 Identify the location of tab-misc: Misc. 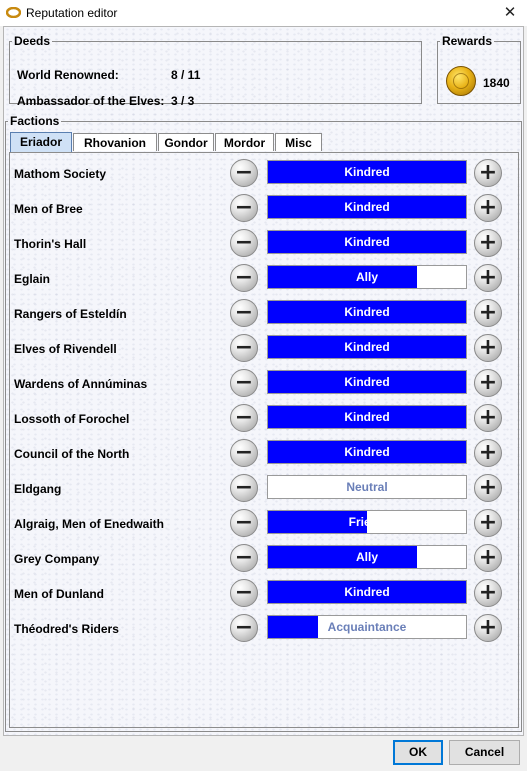
(298, 142).